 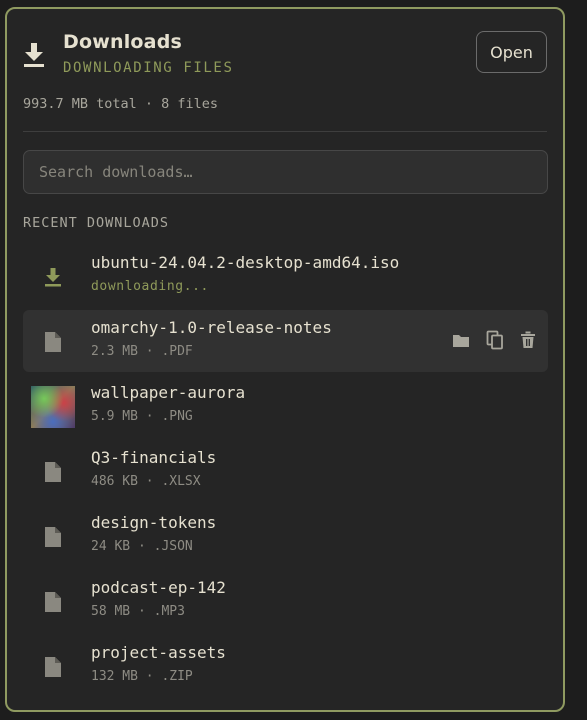 What do you see at coordinates (142, 351) in the screenshot?
I see `file-meta: 2.3 MB · .PDF` at bounding box center [142, 351].